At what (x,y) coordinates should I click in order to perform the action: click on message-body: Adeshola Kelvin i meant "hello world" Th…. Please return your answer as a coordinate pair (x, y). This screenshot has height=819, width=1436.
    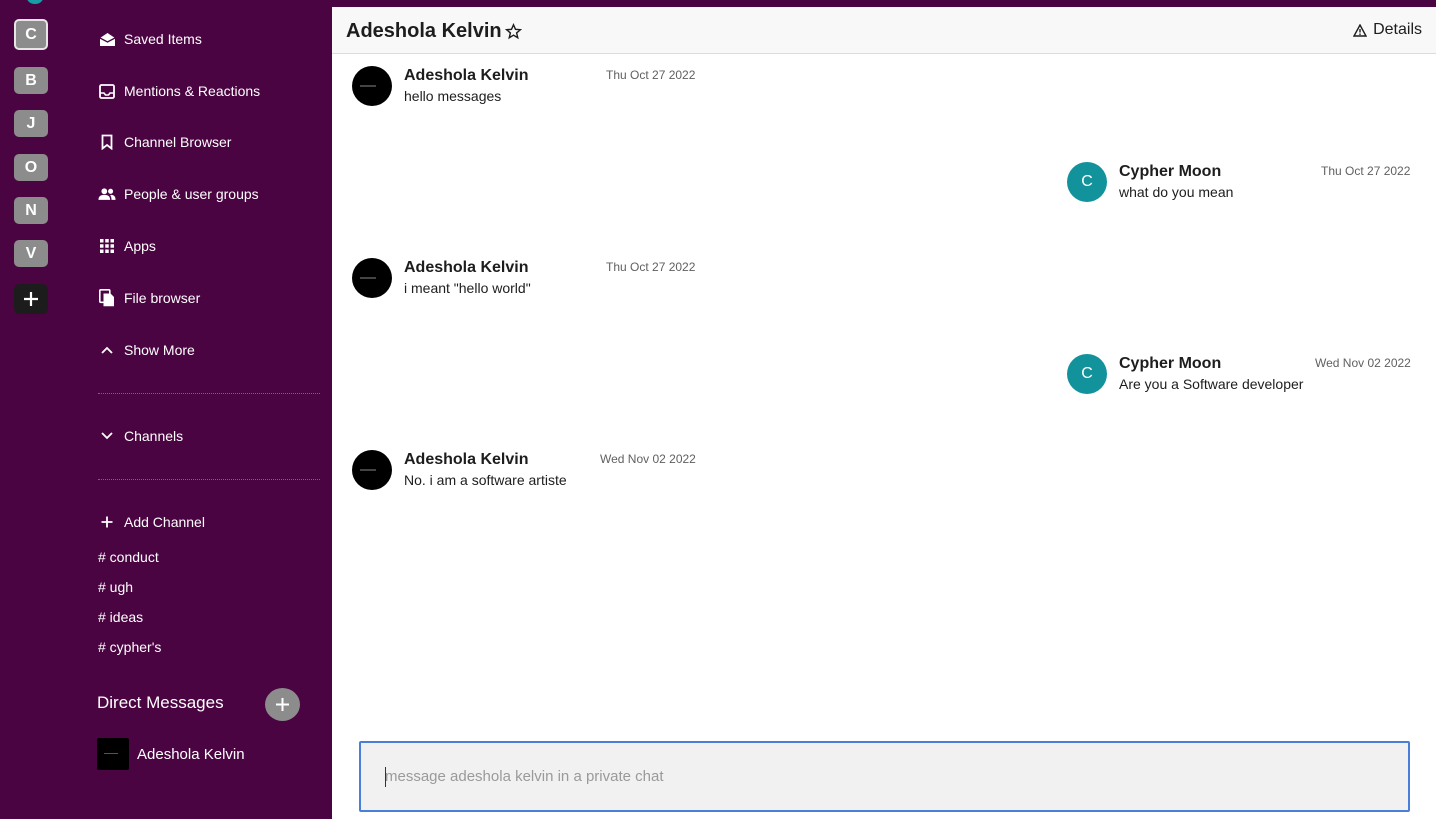
    Looking at the image, I should click on (549, 277).